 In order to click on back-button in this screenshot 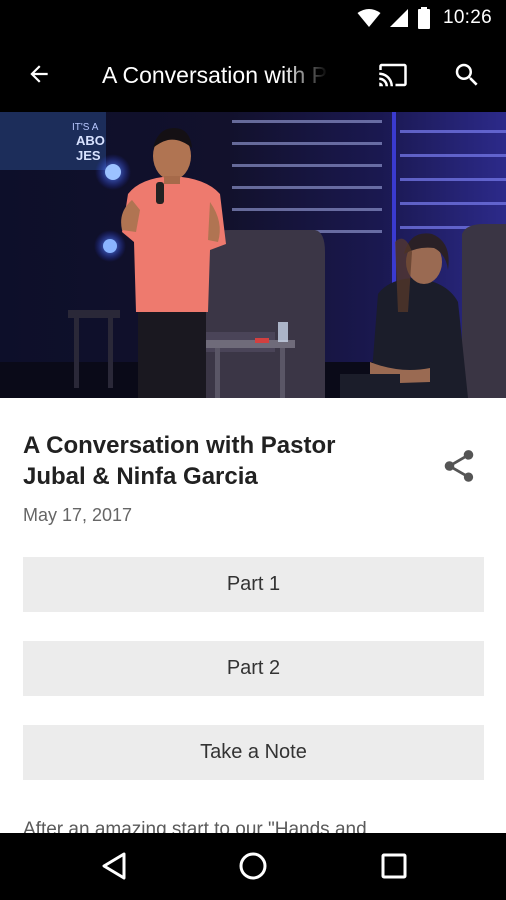, I will do `click(39, 74)`.